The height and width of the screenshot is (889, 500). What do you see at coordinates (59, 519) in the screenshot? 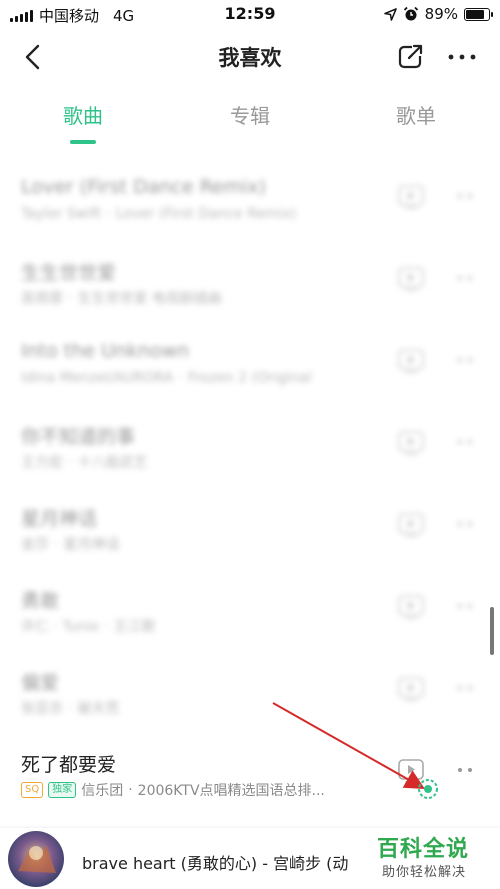
I see `song-title: 星月神话` at bounding box center [59, 519].